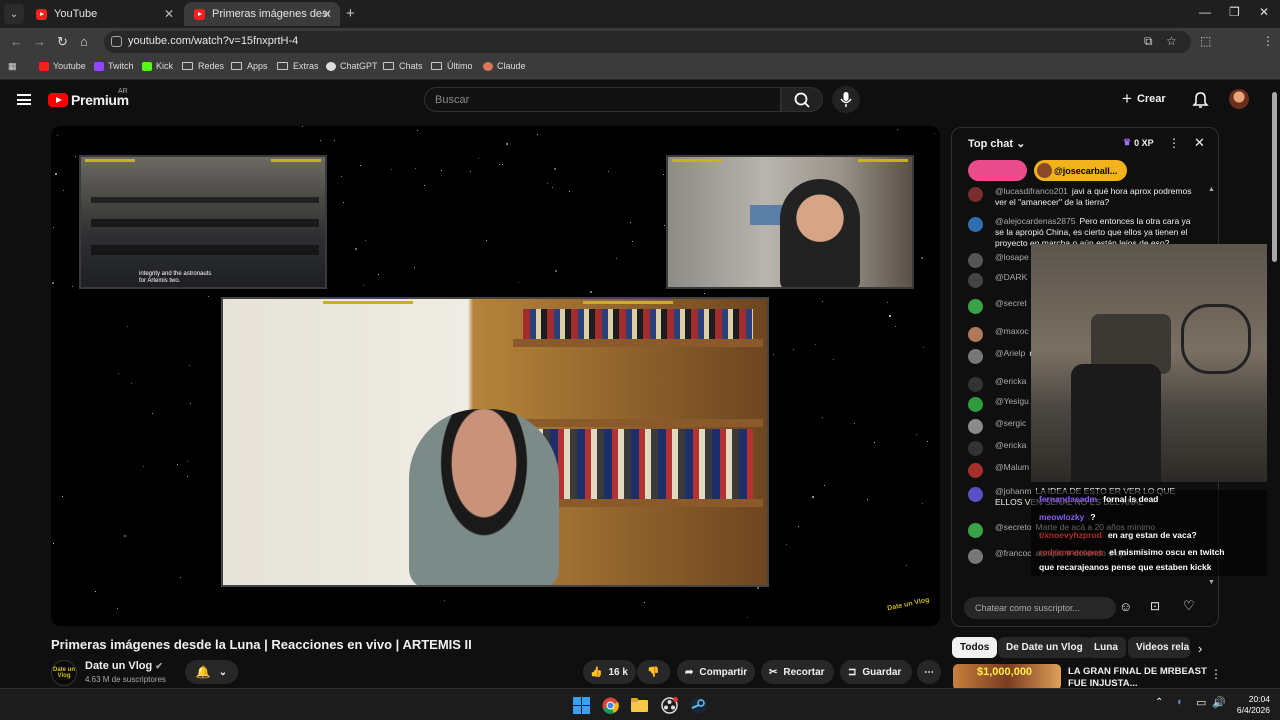 This screenshot has height=720, width=1280. Describe the element at coordinates (716, 672) in the screenshot. I see `share-button: ➦ Compartir` at that location.